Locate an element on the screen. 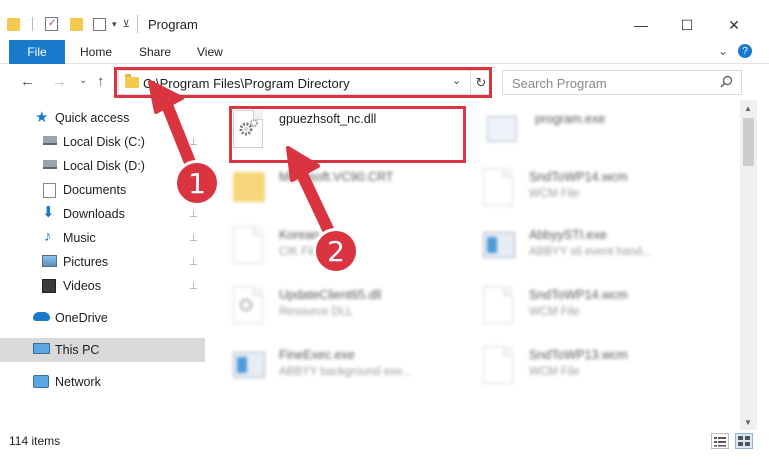  address-bar-highlight is located at coordinates (303, 82).